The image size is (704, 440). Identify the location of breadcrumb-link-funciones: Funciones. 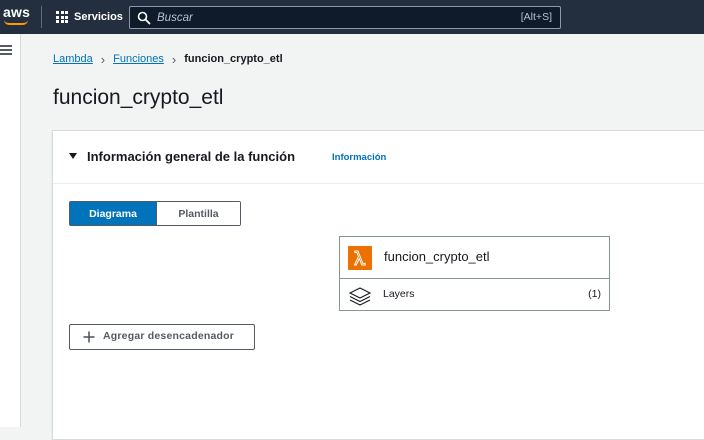
(138, 59).